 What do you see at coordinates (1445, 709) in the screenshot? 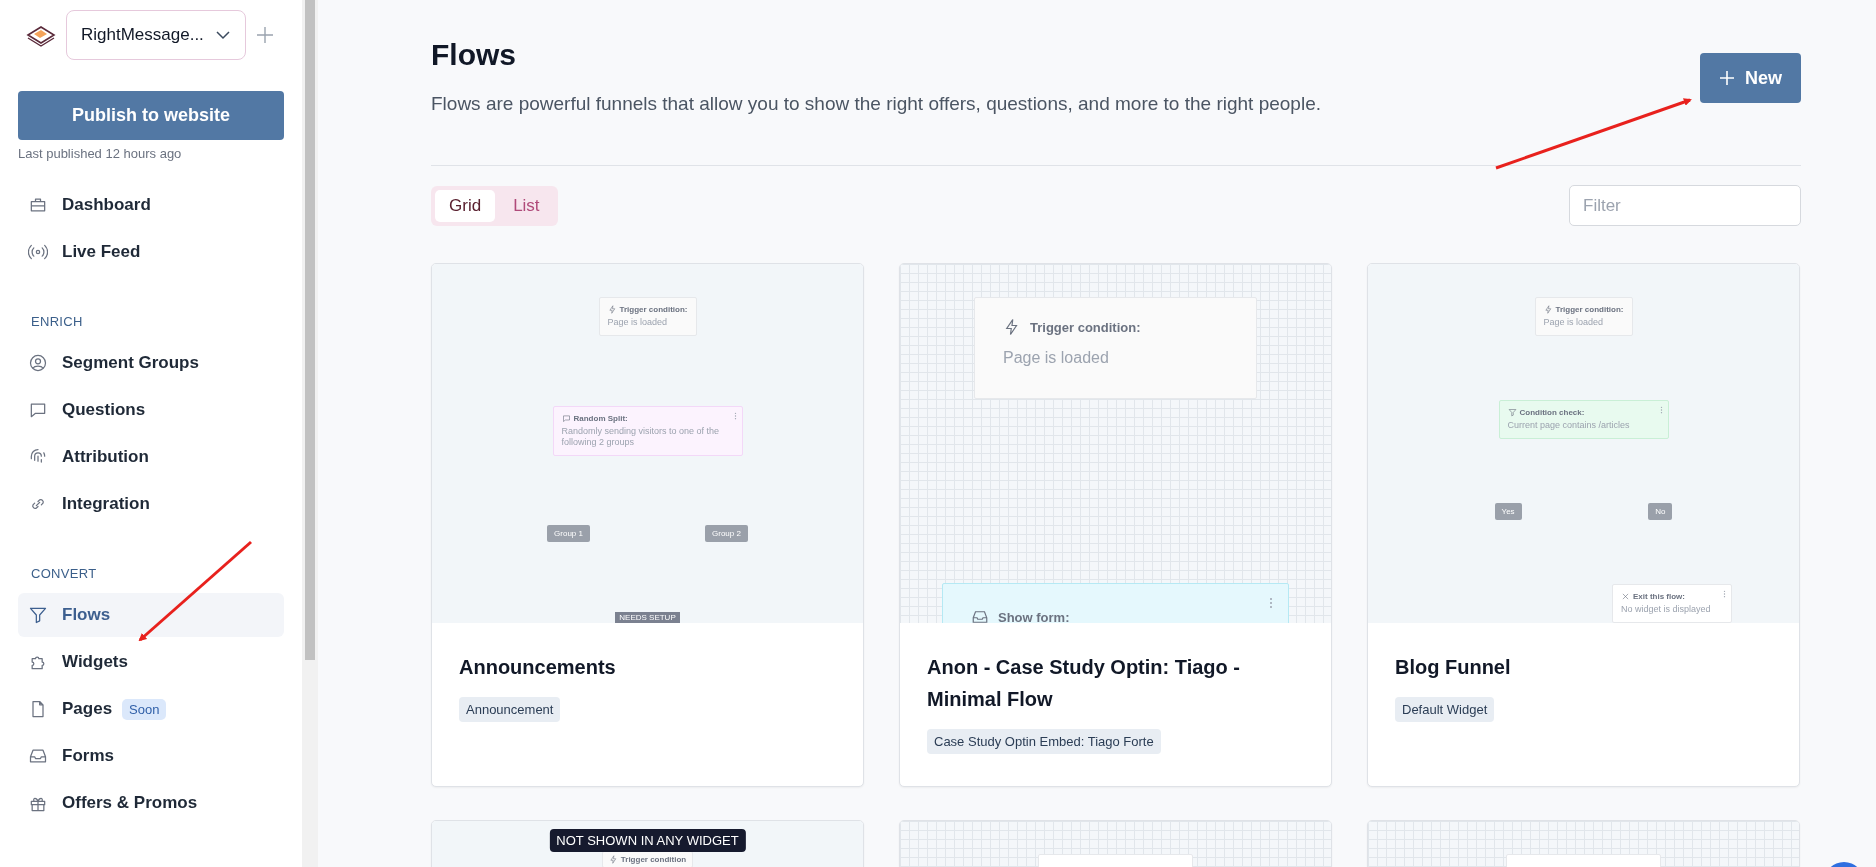
I see `widget-tag: Default Widget` at bounding box center [1445, 709].